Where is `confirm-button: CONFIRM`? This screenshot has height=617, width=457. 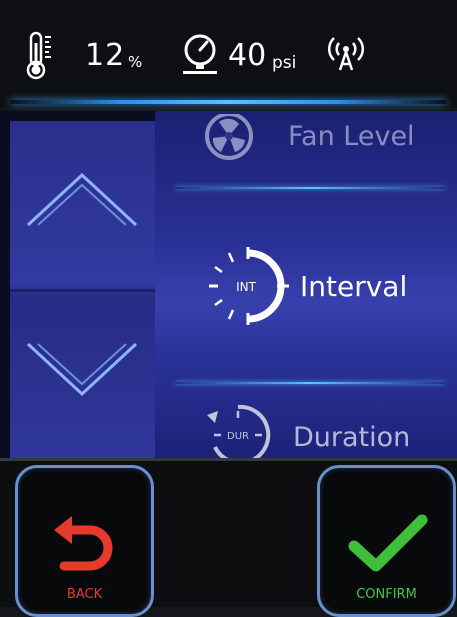
confirm-button: CONFIRM is located at coordinates (386, 541).